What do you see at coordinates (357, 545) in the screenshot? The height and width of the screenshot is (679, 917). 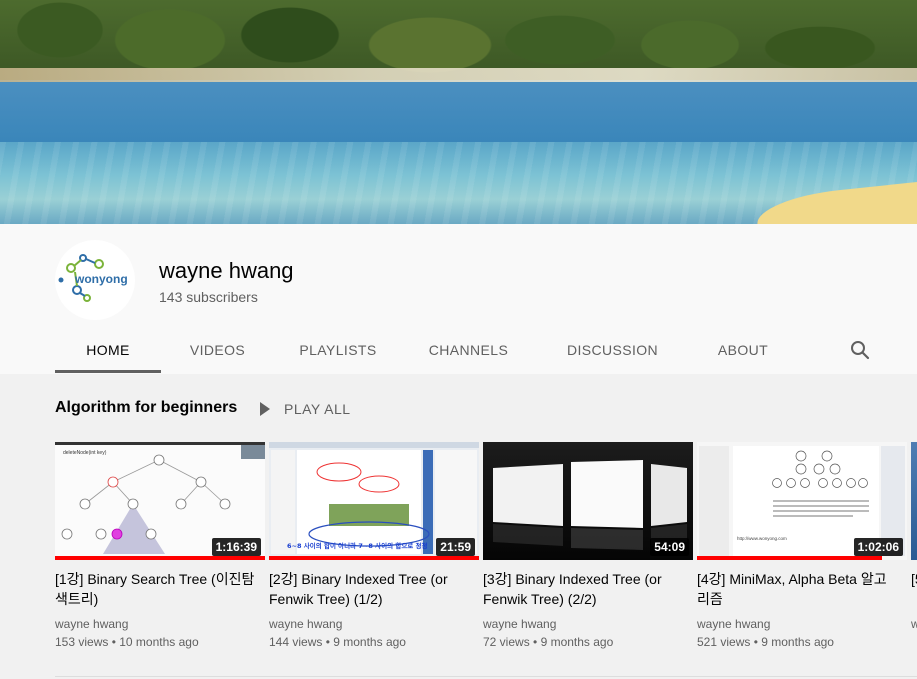 I see `svg-text: 6~8 사이의 합이 아니라 7~8 사이의 합으로 정정` at bounding box center [357, 545].